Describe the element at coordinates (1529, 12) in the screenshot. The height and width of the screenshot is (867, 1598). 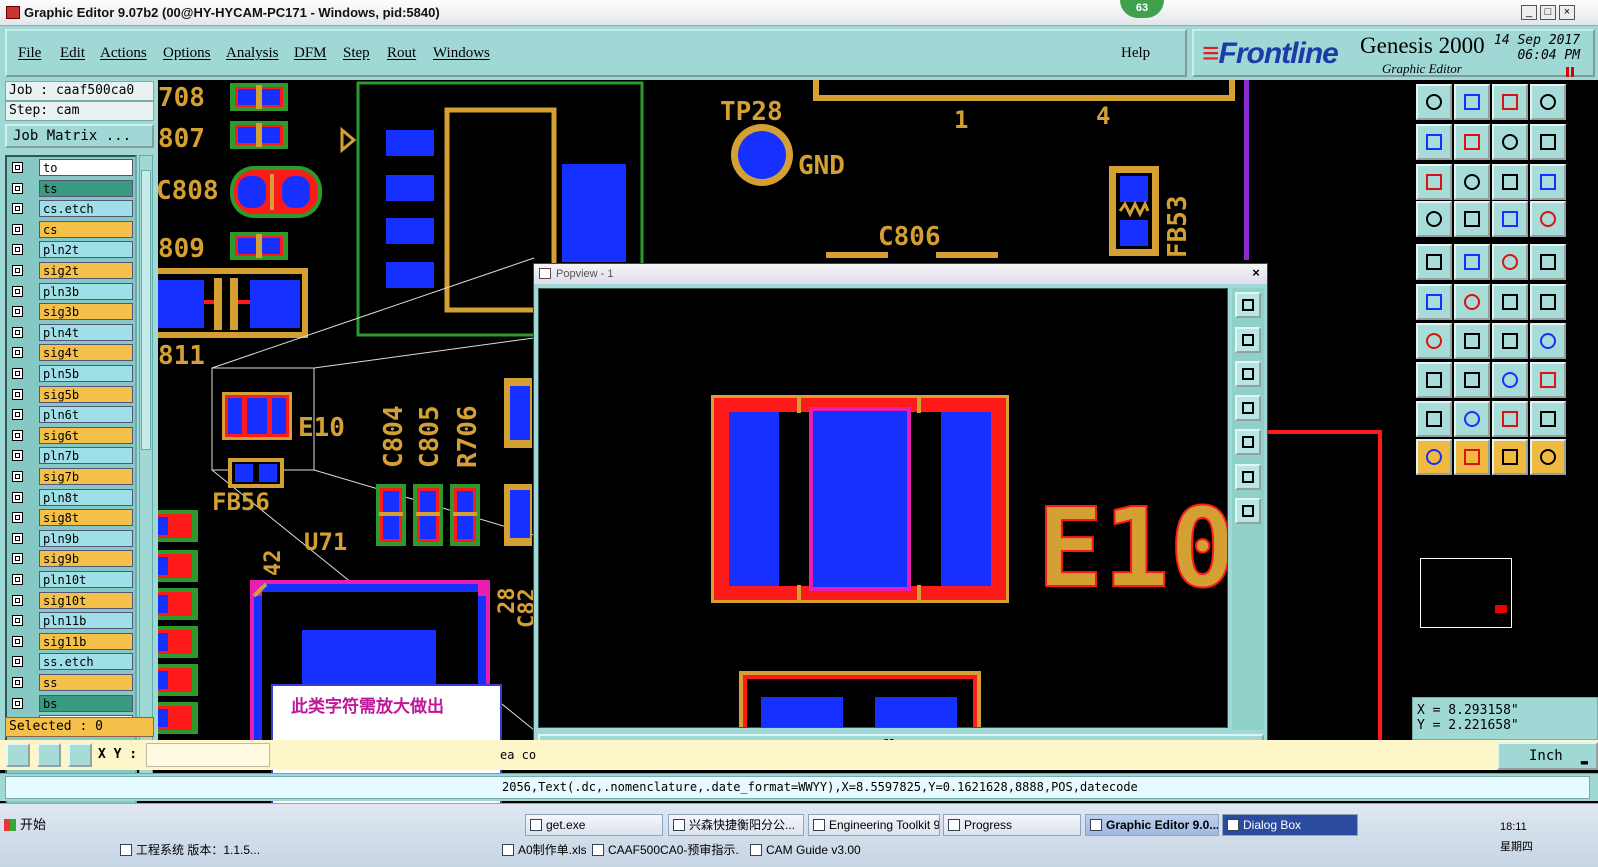
I see `minimize-button: _` at that location.